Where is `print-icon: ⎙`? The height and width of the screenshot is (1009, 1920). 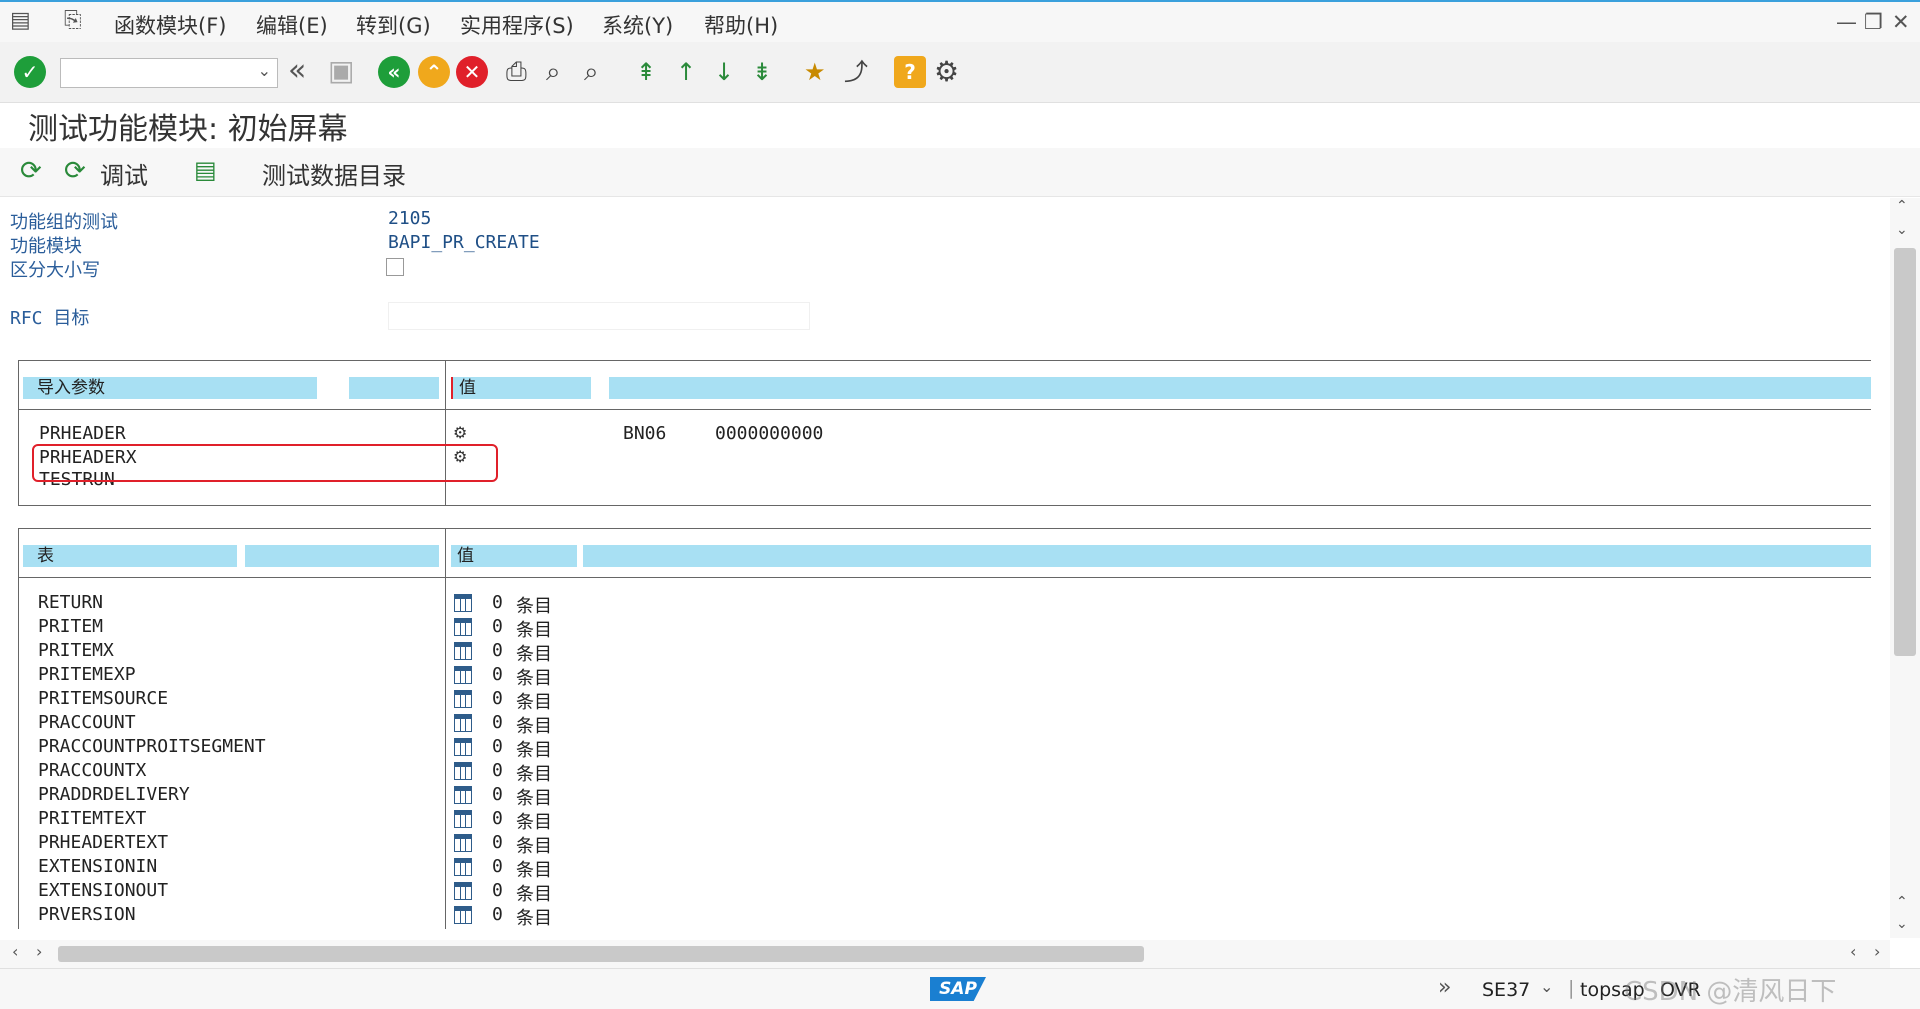 print-icon: ⎙ is located at coordinates (522, 72).